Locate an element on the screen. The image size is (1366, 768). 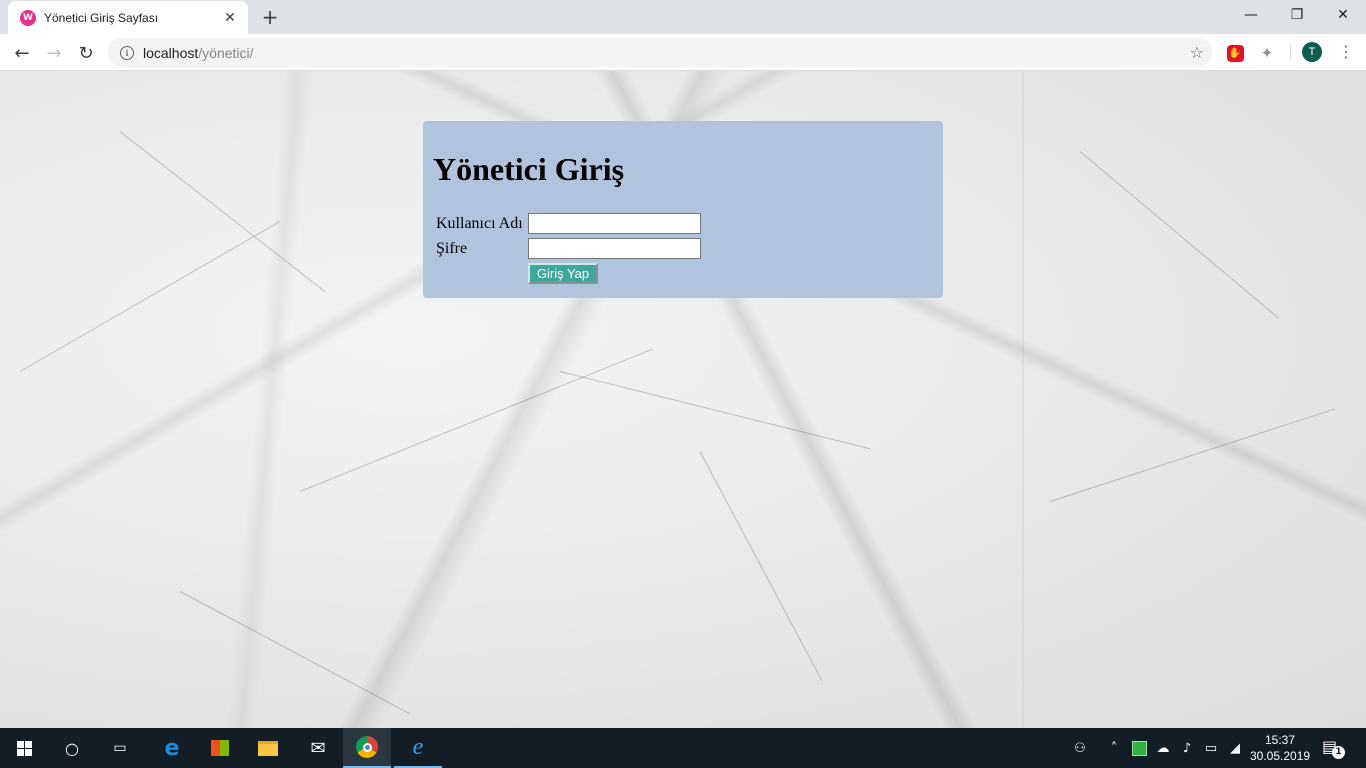
password-row: Şifre is located at coordinates (568, 248).